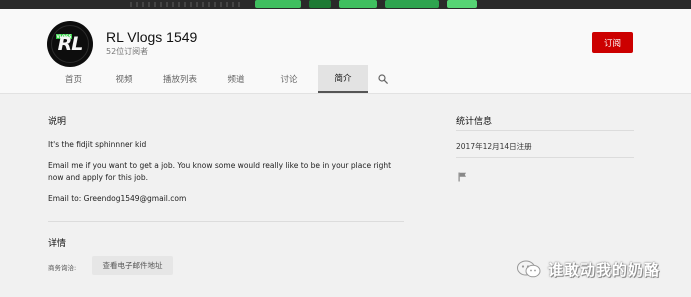 Image resolution: width=691 pixels, height=297 pixels. Describe the element at coordinates (529, 269) in the screenshot. I see `wechat-icon` at that location.